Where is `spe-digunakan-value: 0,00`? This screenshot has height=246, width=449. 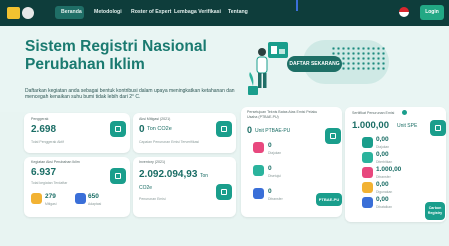
spe-digunakan-value: 0,00 is located at coordinates (382, 184).